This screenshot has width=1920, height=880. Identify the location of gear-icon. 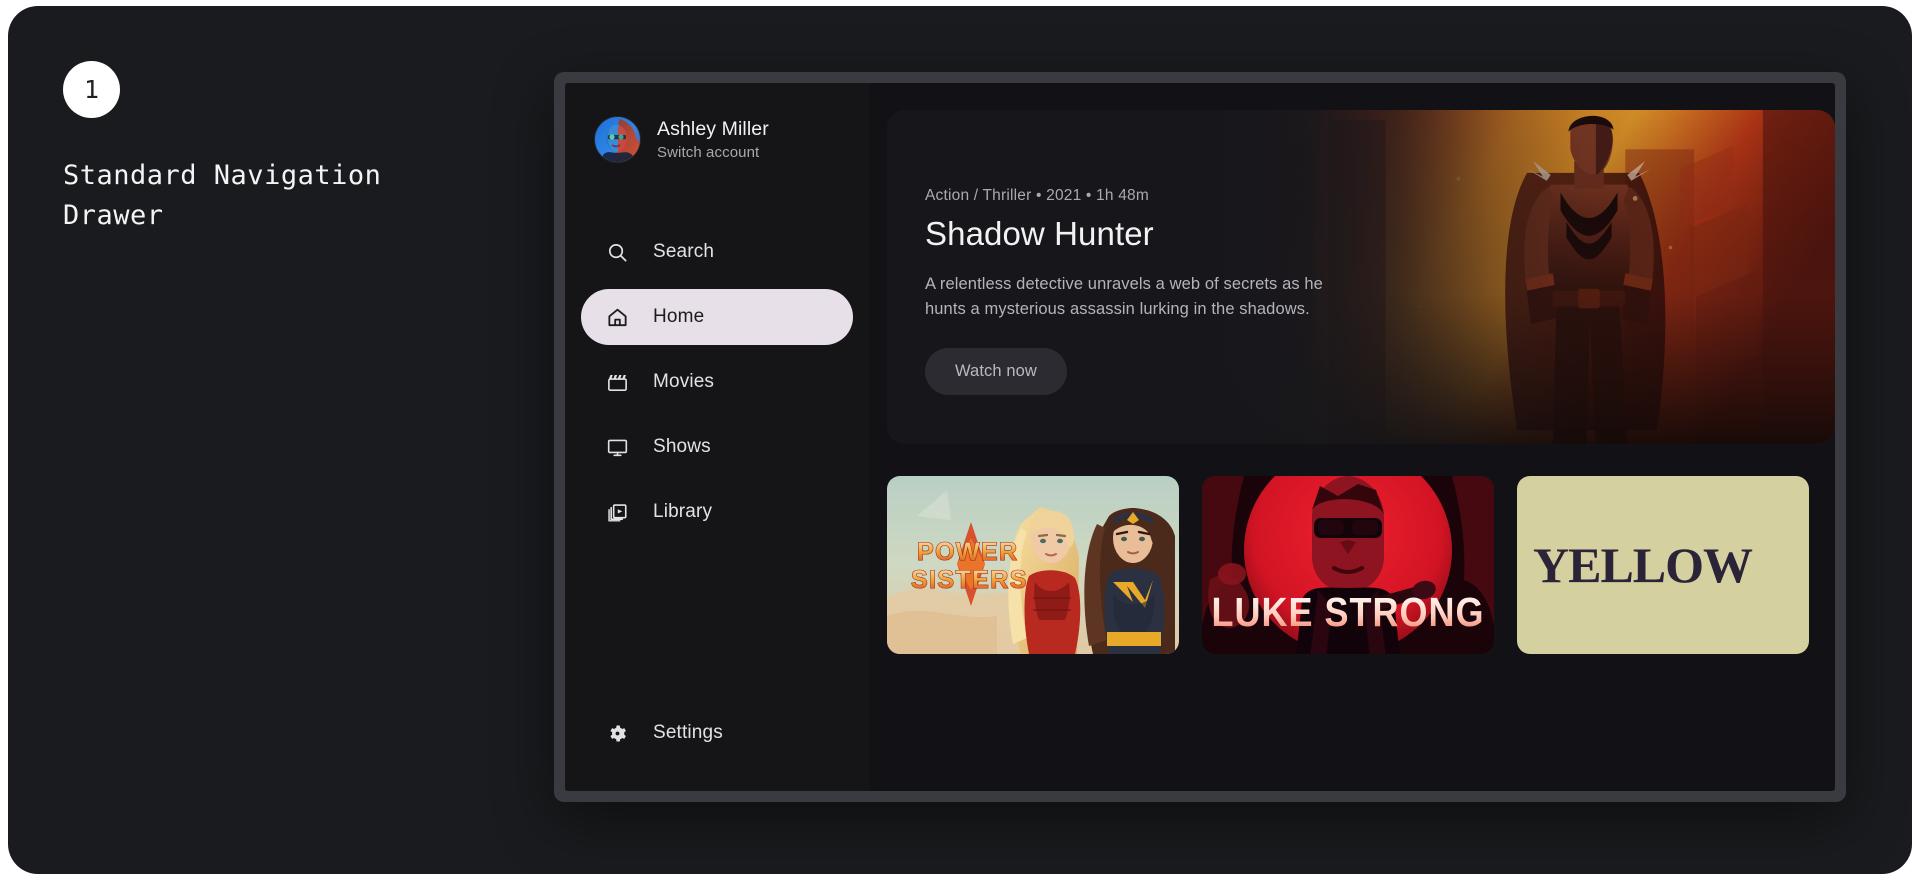
(617, 733).